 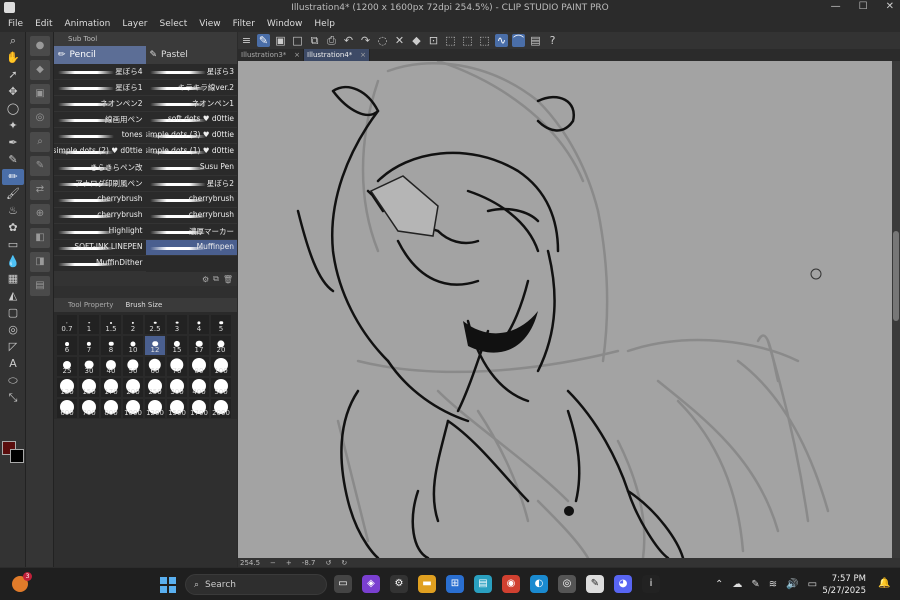 What do you see at coordinates (844, 585) in the screenshot?
I see `clock: 7:57 PM 5/27/2025` at bounding box center [844, 585].